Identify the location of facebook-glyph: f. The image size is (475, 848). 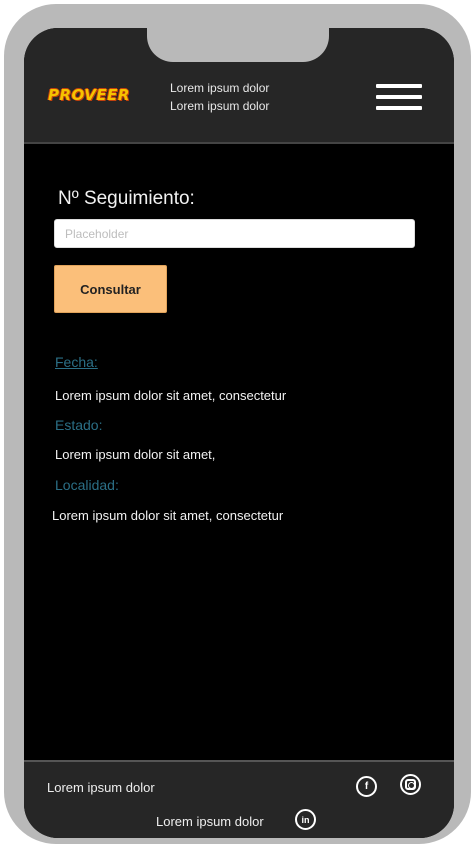
(366, 786).